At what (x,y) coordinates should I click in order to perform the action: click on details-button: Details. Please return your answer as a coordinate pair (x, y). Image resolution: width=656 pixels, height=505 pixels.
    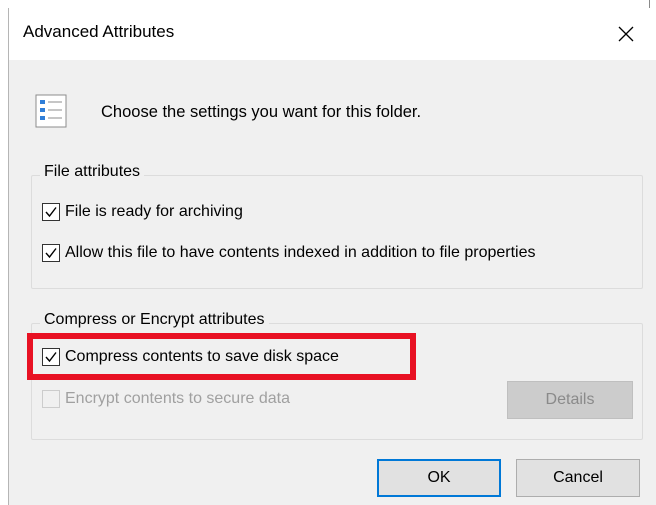
    Looking at the image, I should click on (570, 400).